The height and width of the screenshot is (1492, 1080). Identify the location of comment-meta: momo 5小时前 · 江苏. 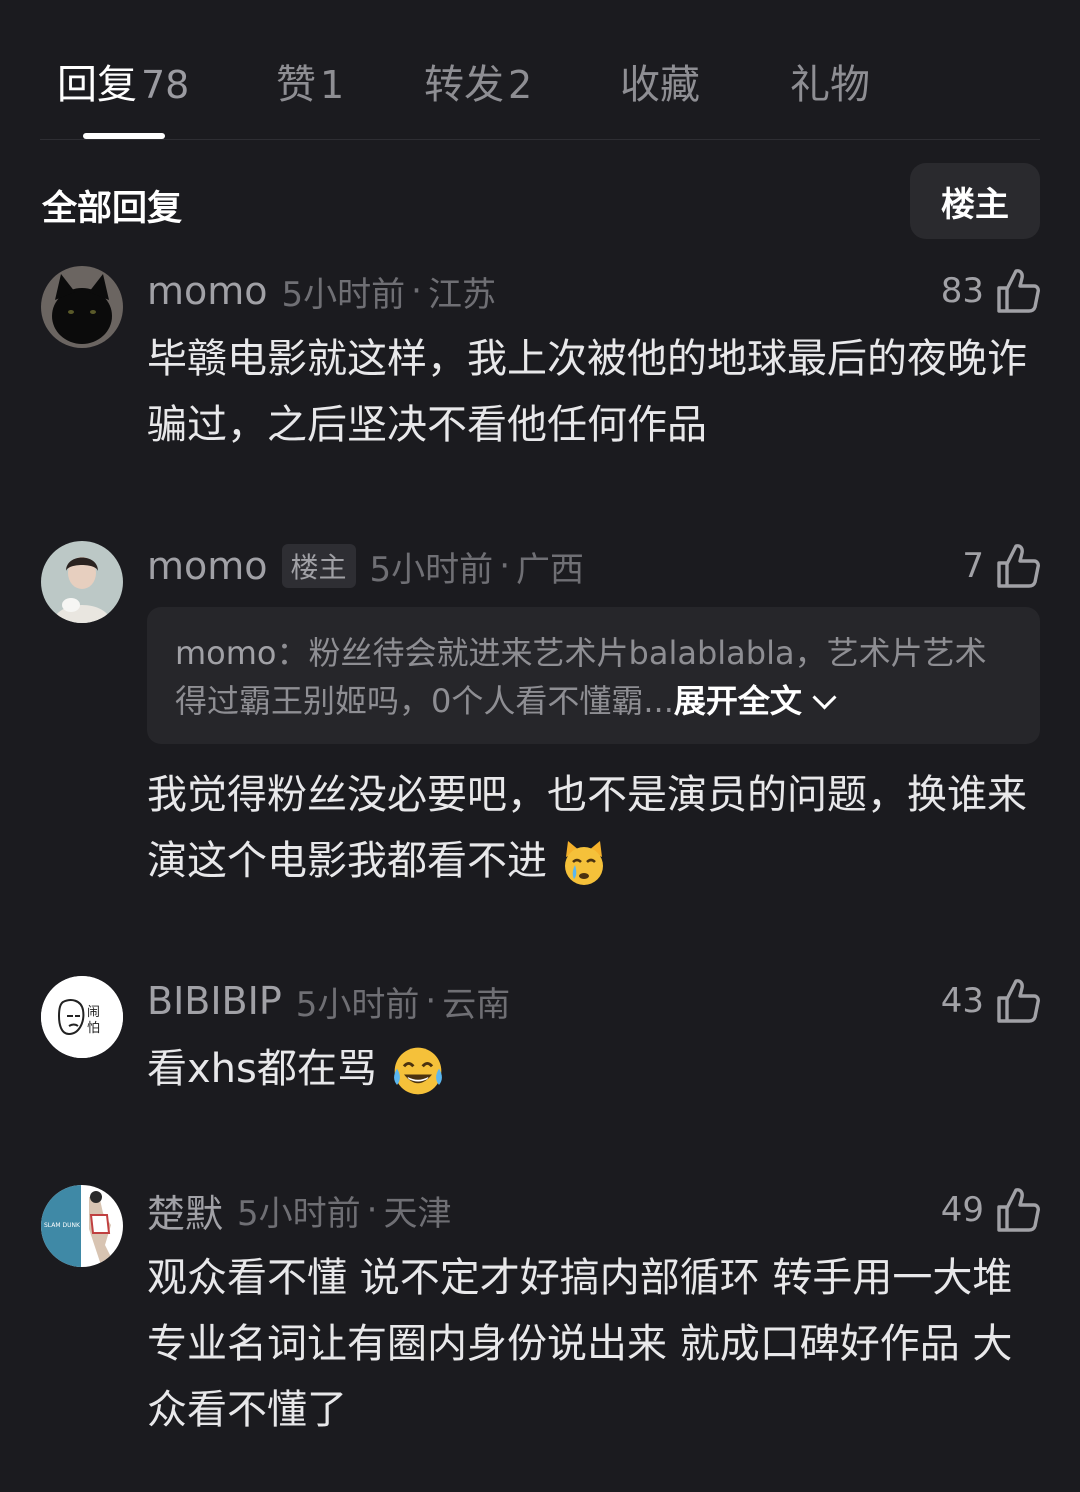
(321, 291).